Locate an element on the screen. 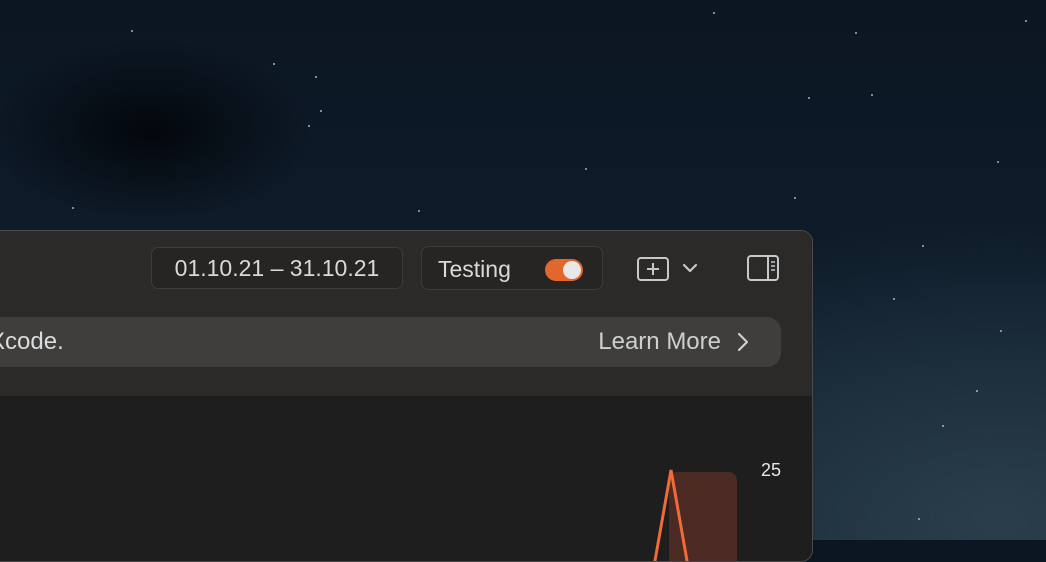 This screenshot has height=562, width=1046. y-axis-tick-label: 25 is located at coordinates (771, 470).